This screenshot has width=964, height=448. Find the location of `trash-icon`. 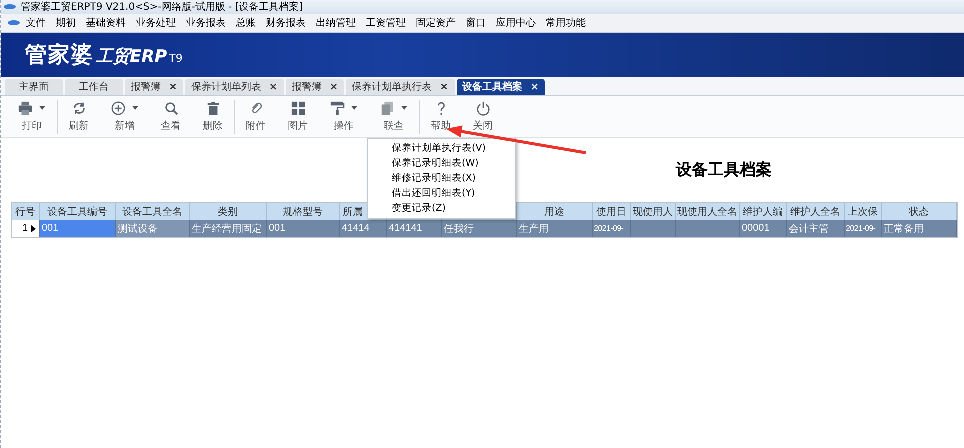

trash-icon is located at coordinates (213, 108).